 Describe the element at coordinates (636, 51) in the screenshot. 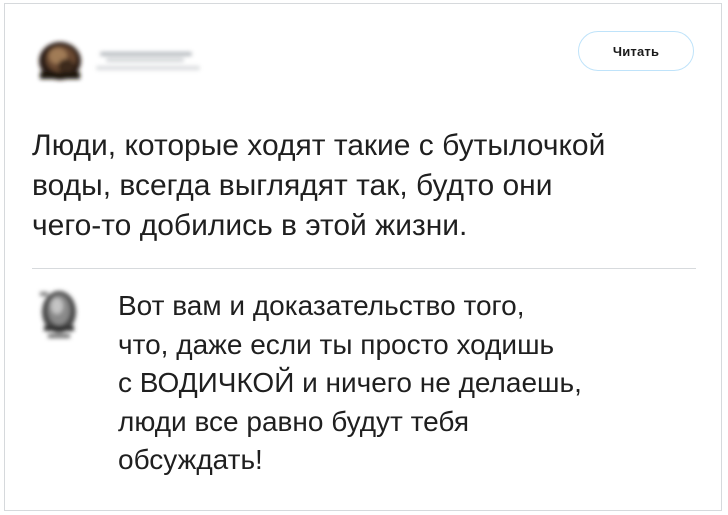

I see `follow-button: Читать` at that location.